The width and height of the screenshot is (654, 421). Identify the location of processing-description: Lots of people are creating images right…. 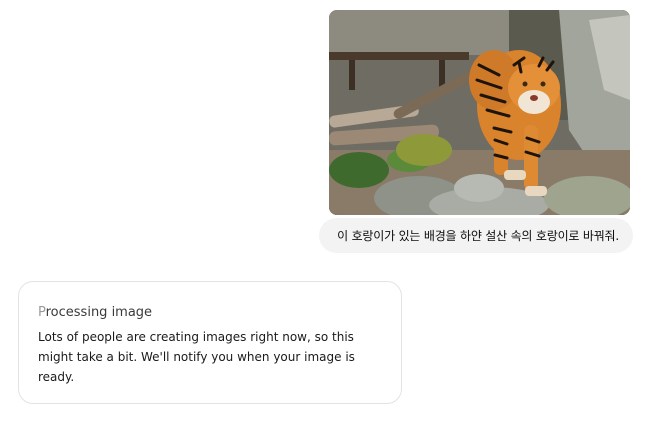
(196, 357).